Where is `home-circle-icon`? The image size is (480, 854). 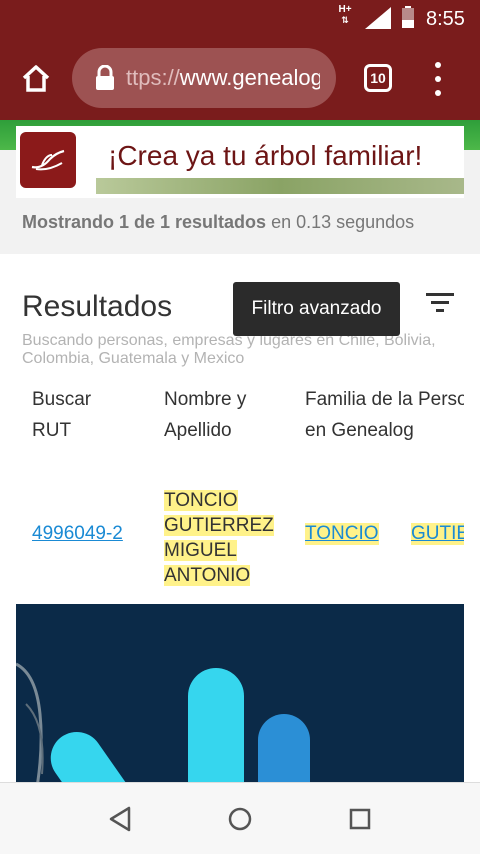
home-circle-icon is located at coordinates (240, 819).